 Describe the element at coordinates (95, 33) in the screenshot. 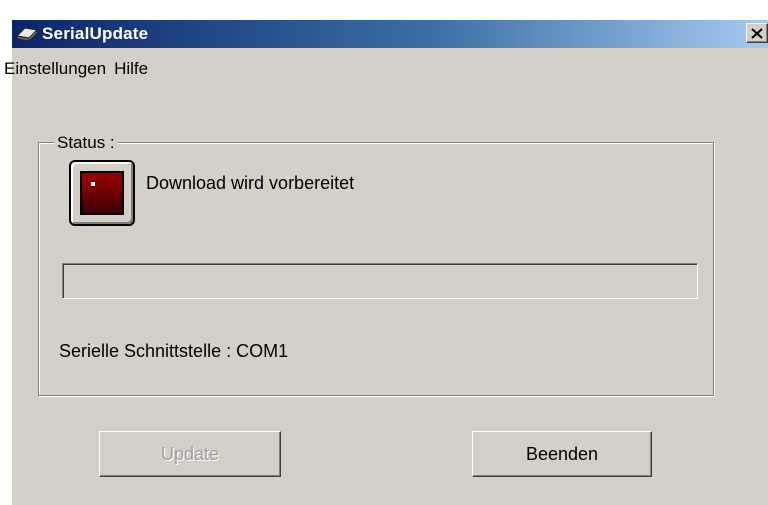

I see `window-title: SerialUpdate` at that location.